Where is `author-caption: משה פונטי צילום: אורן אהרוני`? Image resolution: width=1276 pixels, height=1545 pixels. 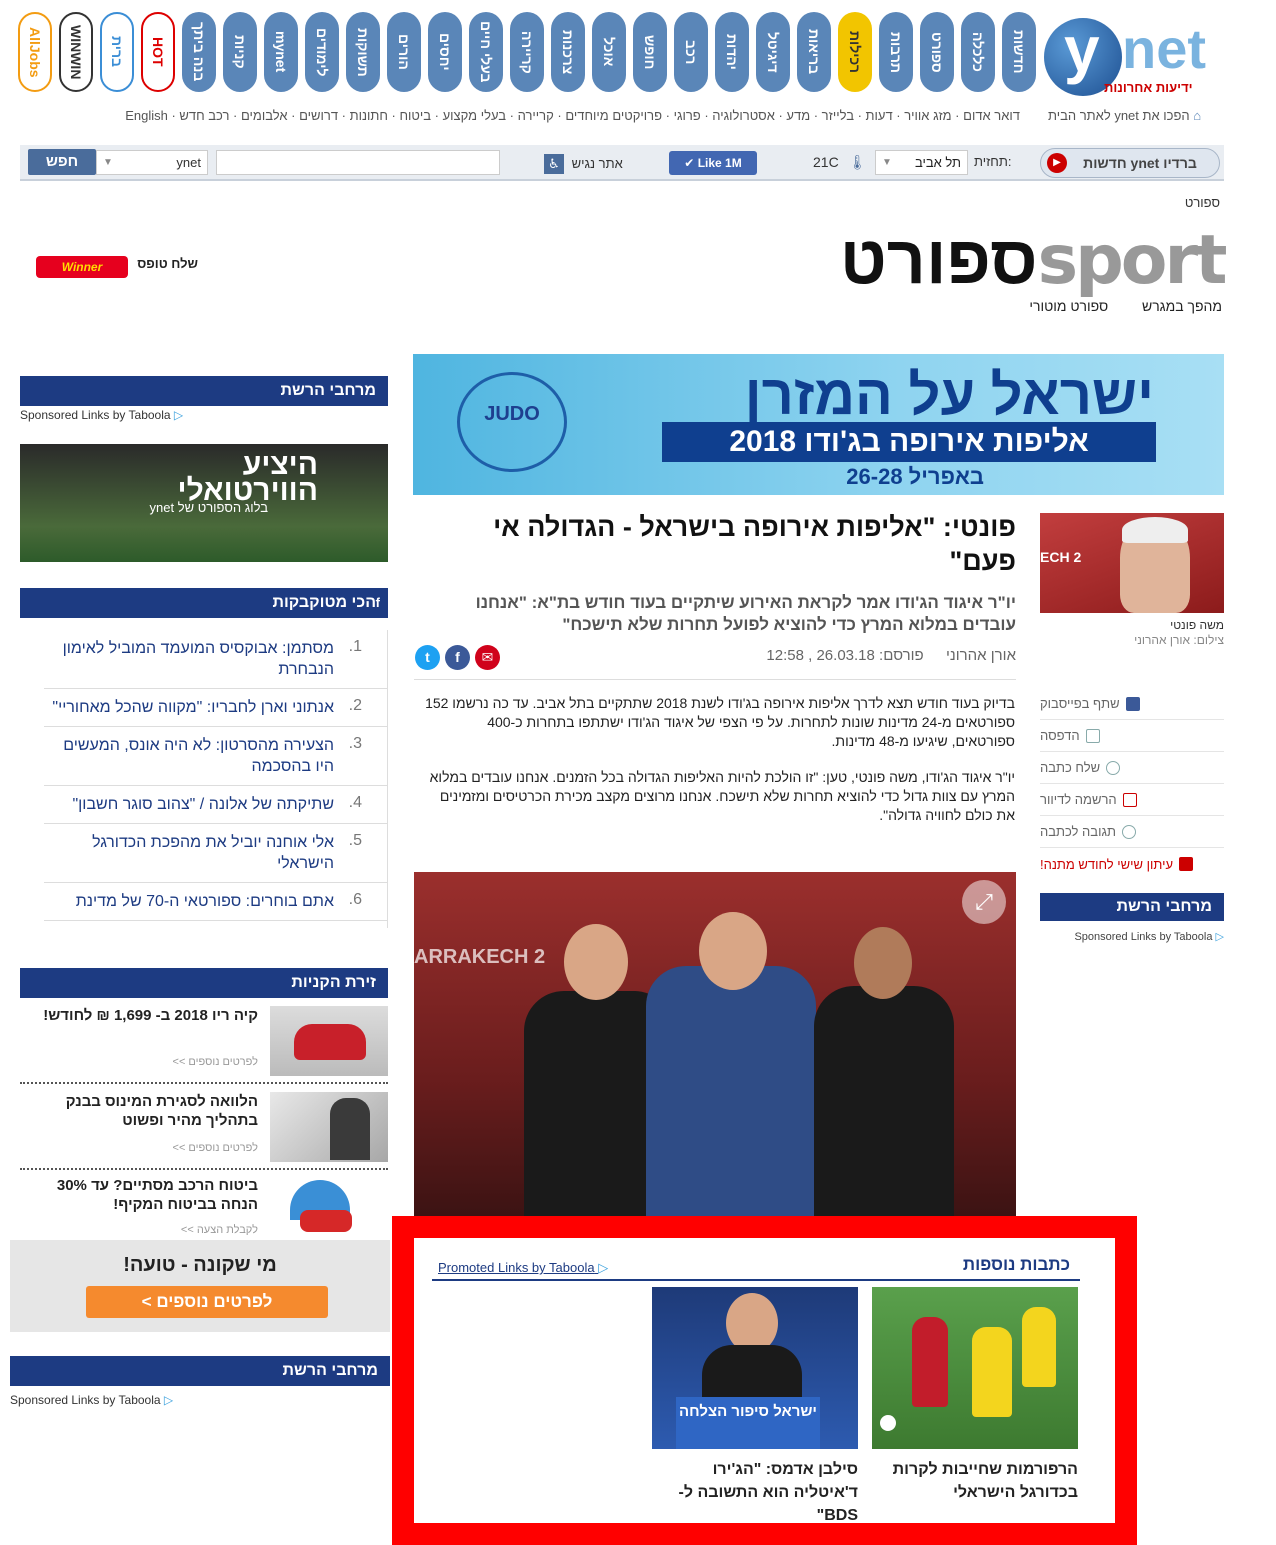 author-caption: משה פונטי צילום: אורן אהרוני is located at coordinates (1132, 633).